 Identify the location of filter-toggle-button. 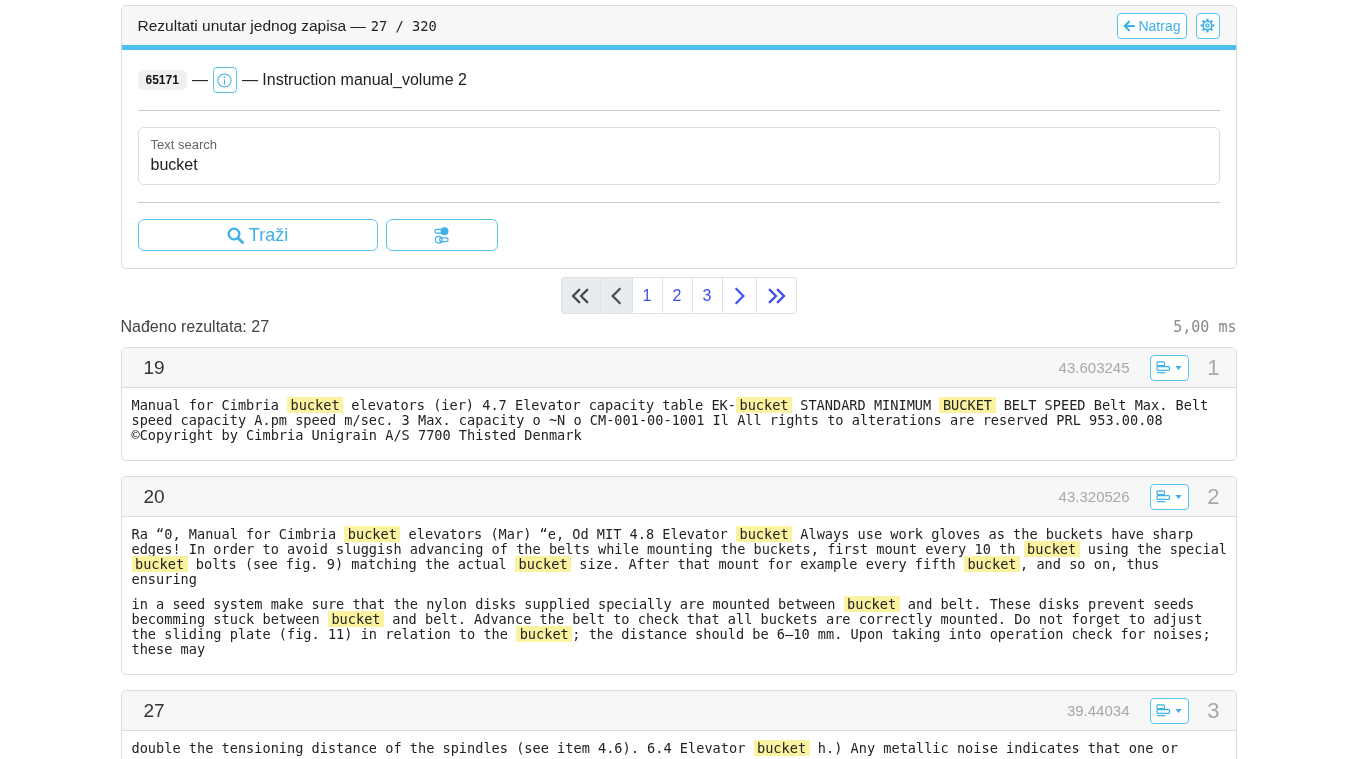
(441, 235).